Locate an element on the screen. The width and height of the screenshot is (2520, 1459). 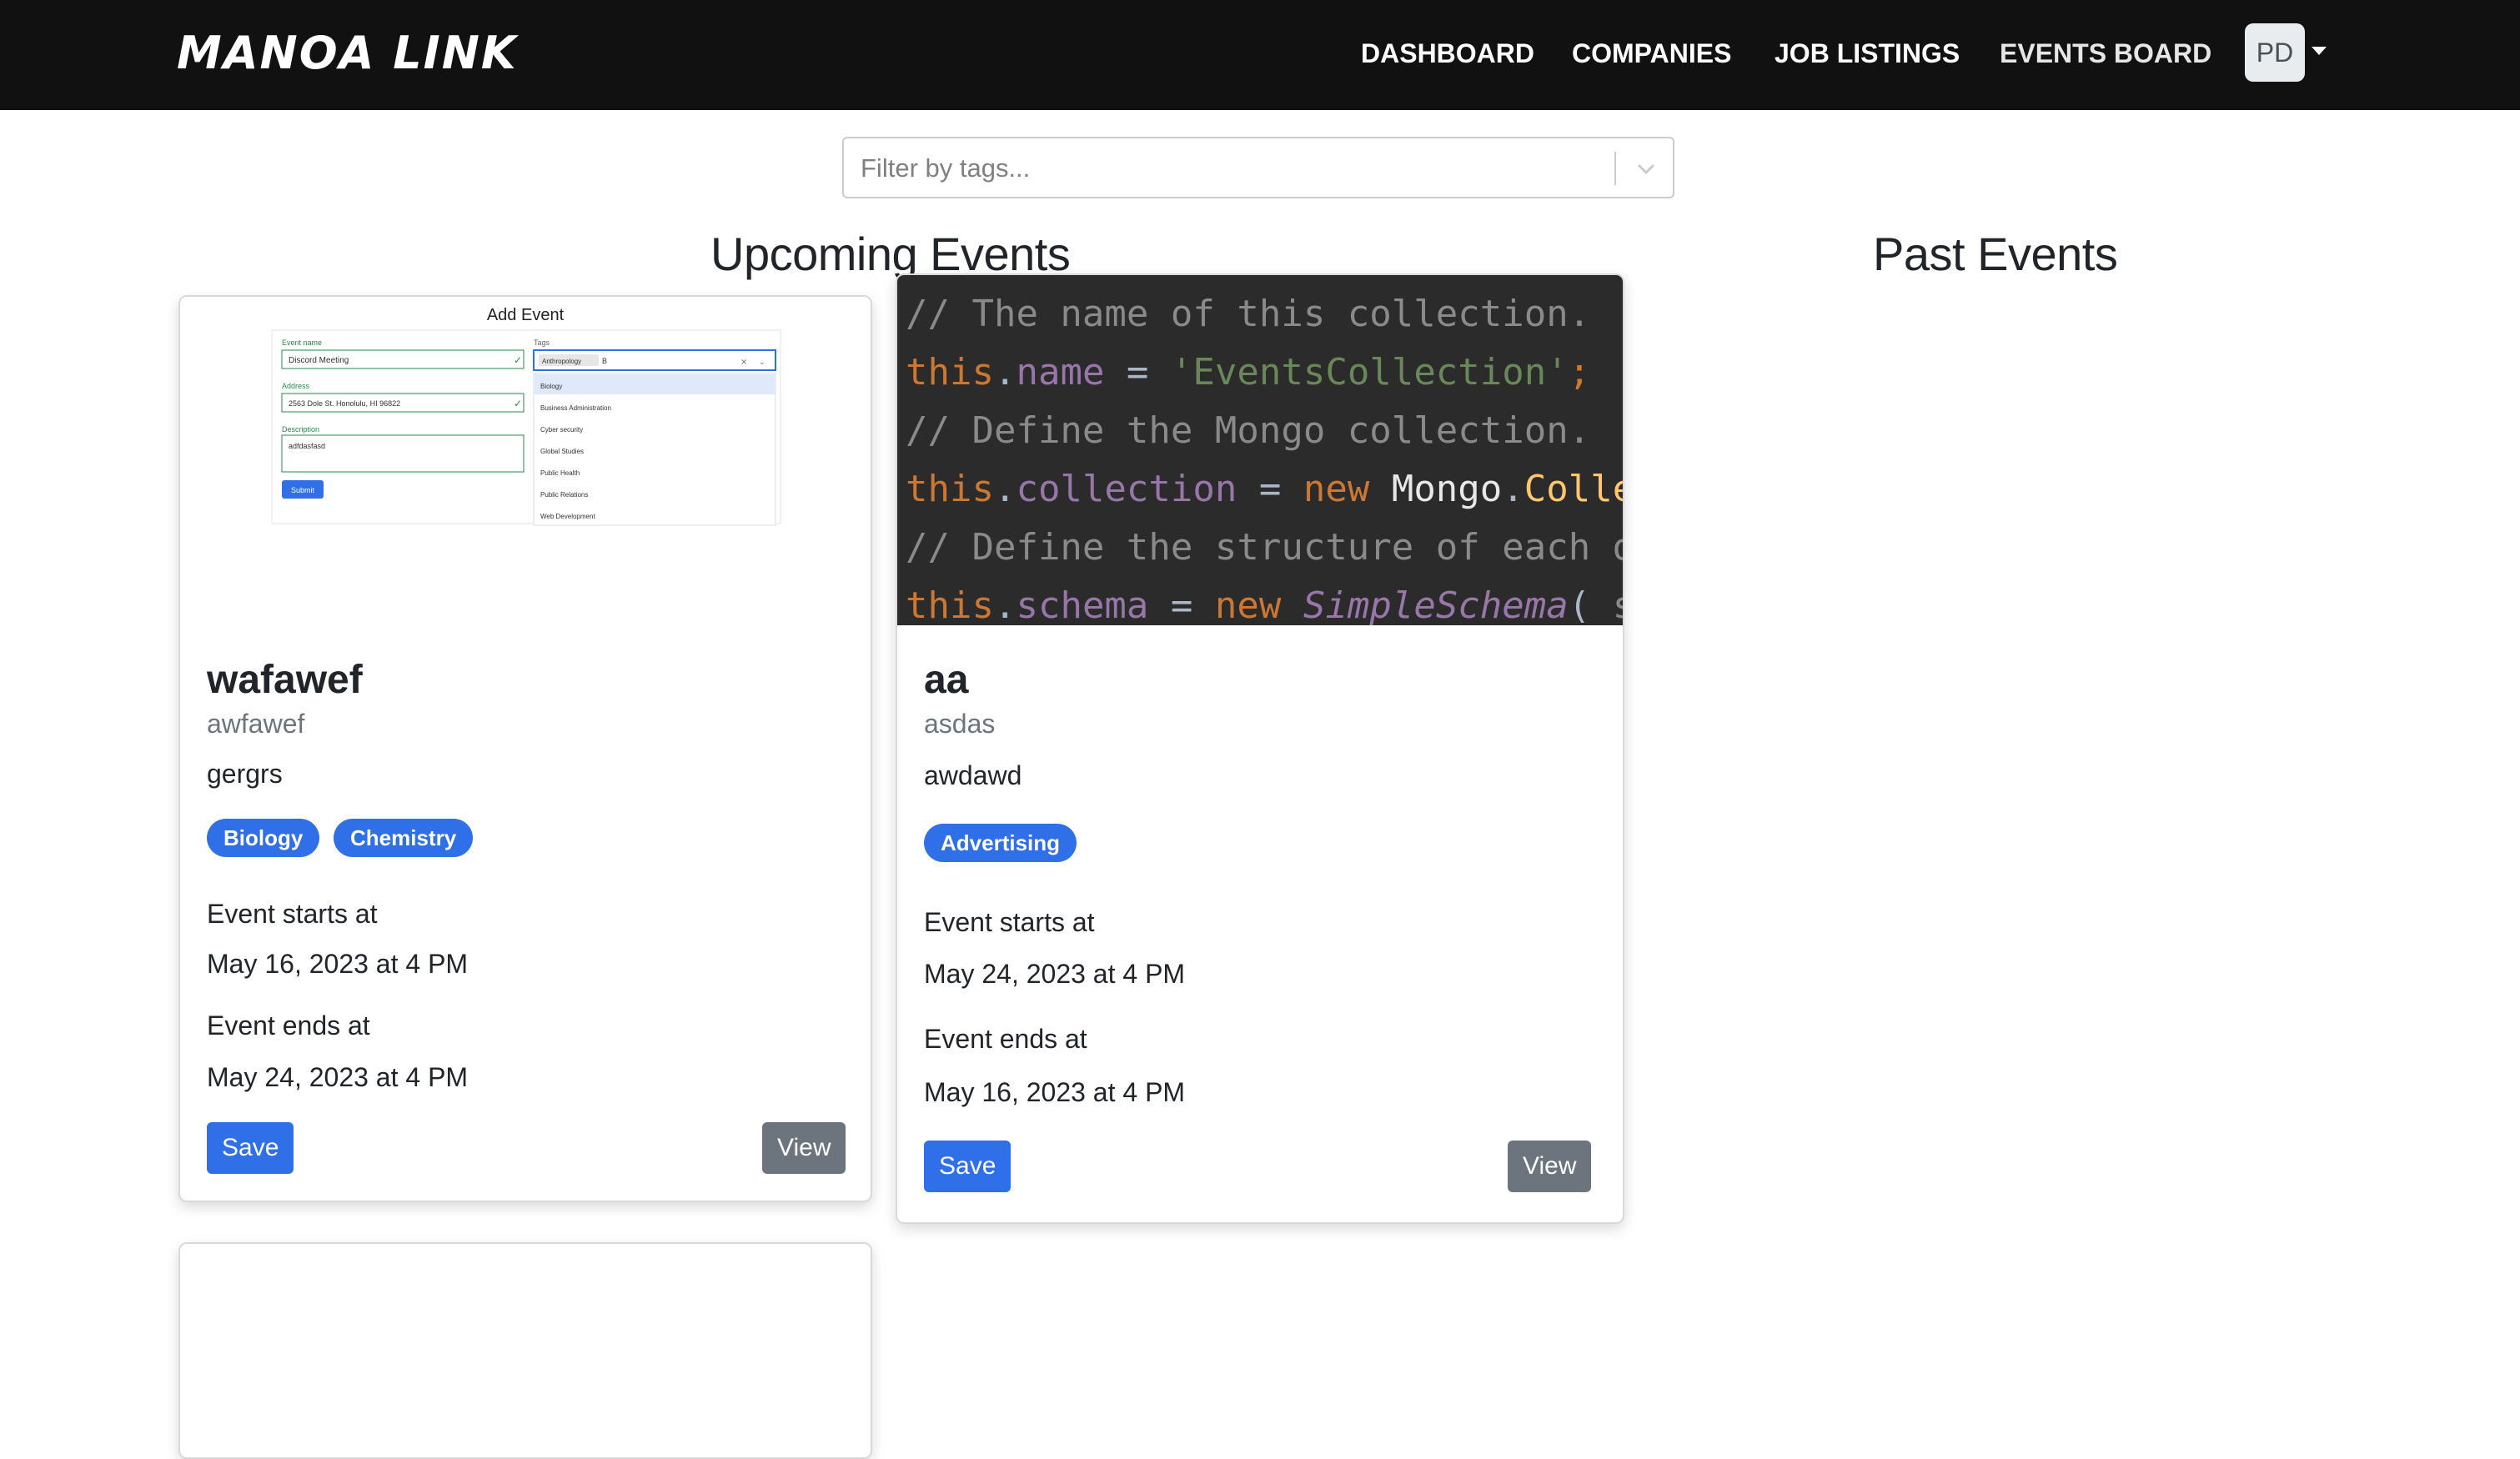
code-line: this.name = 'EventsCollection'; is located at coordinates (1248, 372).